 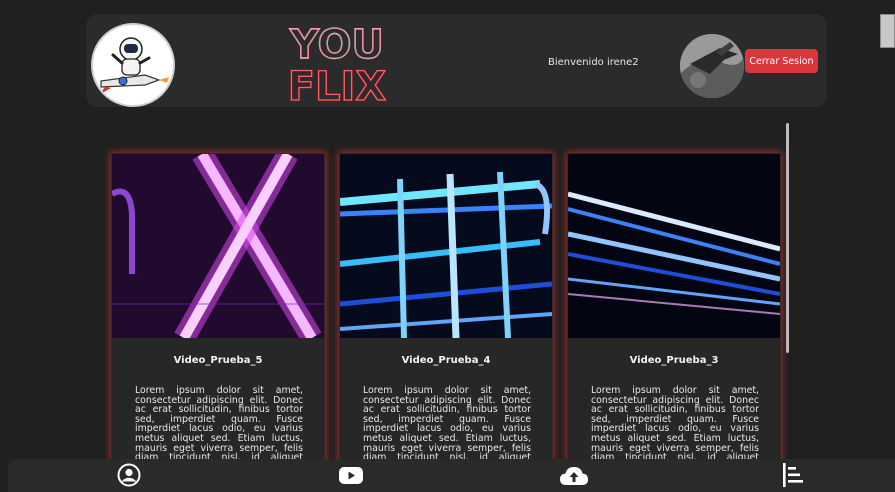 What do you see at coordinates (887, 31) in the screenshot?
I see `browser-extension-icon` at bounding box center [887, 31].